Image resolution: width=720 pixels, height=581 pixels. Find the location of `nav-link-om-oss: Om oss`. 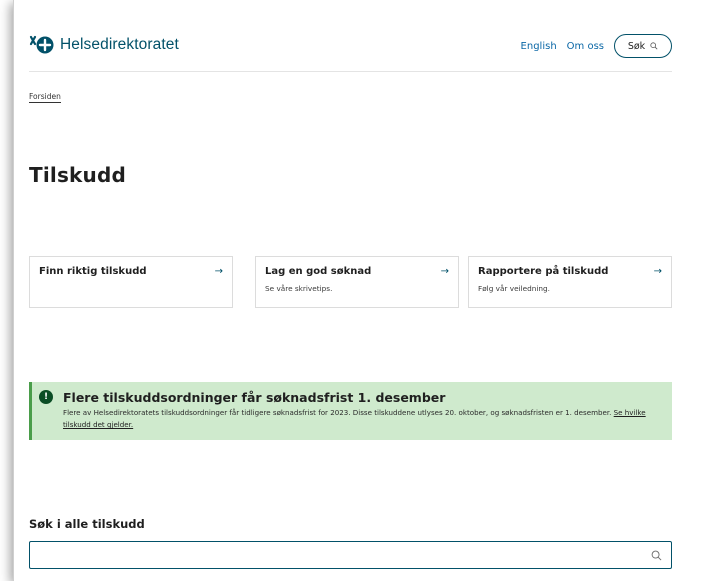

nav-link-om-oss: Om oss is located at coordinates (585, 46).